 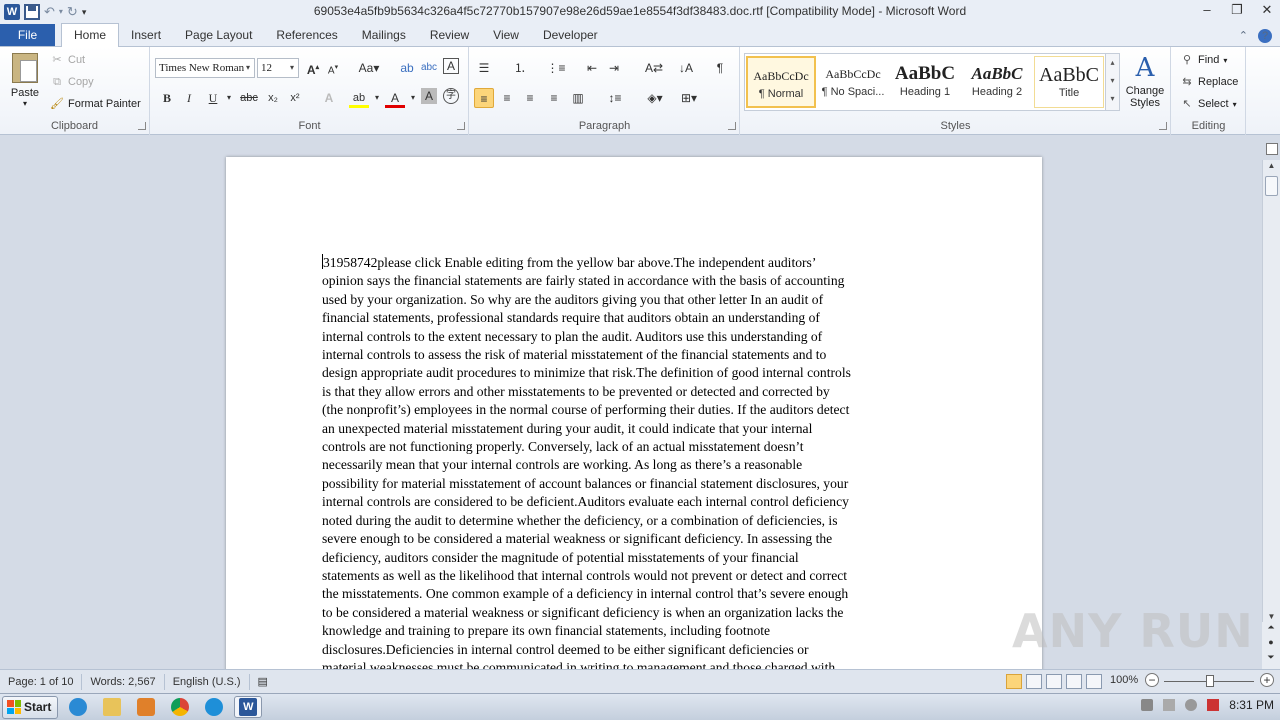 What do you see at coordinates (25, 81) in the screenshot?
I see `paste-button: Paste ▾` at bounding box center [25, 81].